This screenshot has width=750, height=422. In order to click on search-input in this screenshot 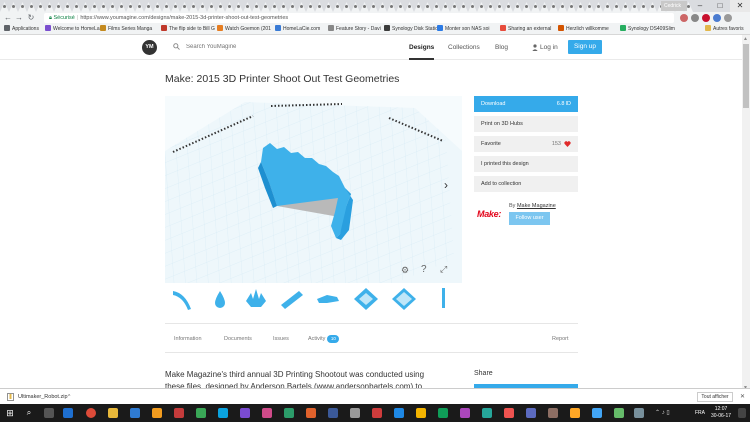, I will do `click(246, 47)`.